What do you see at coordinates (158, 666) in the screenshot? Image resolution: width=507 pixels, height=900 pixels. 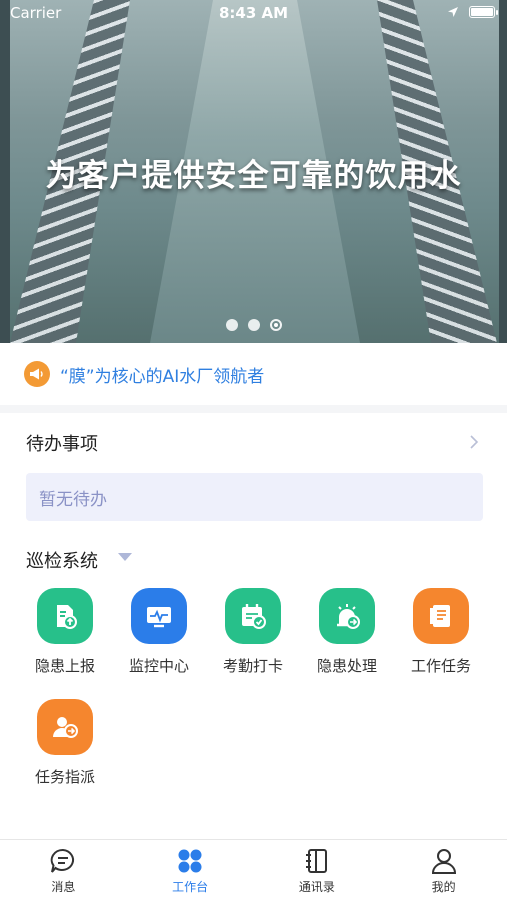 I see `grid-item-label: 监控中心` at bounding box center [158, 666].